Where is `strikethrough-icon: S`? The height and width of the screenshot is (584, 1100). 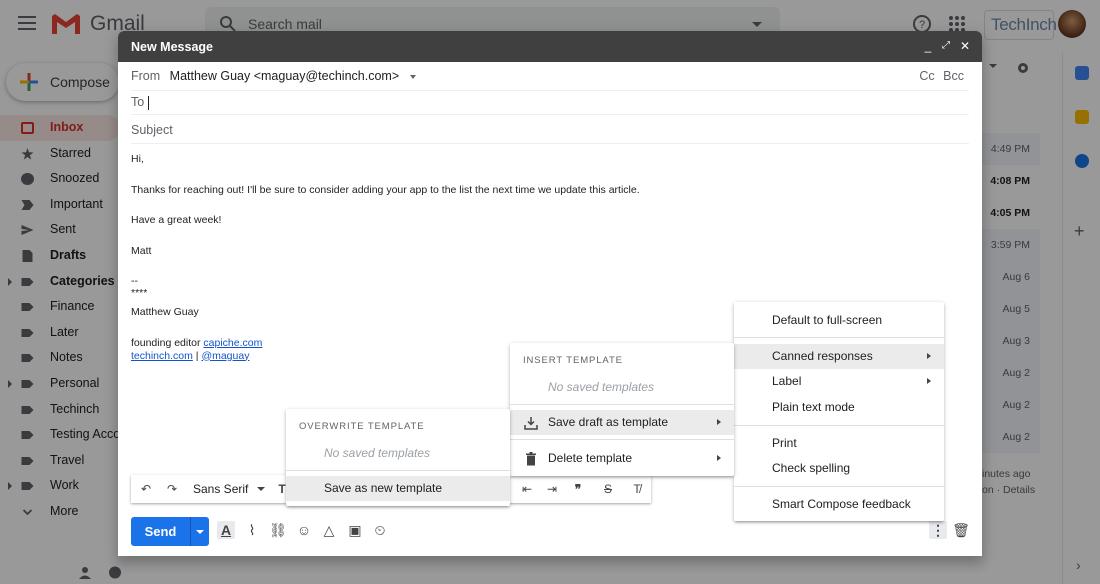 strikethrough-icon: S is located at coordinates (608, 489).